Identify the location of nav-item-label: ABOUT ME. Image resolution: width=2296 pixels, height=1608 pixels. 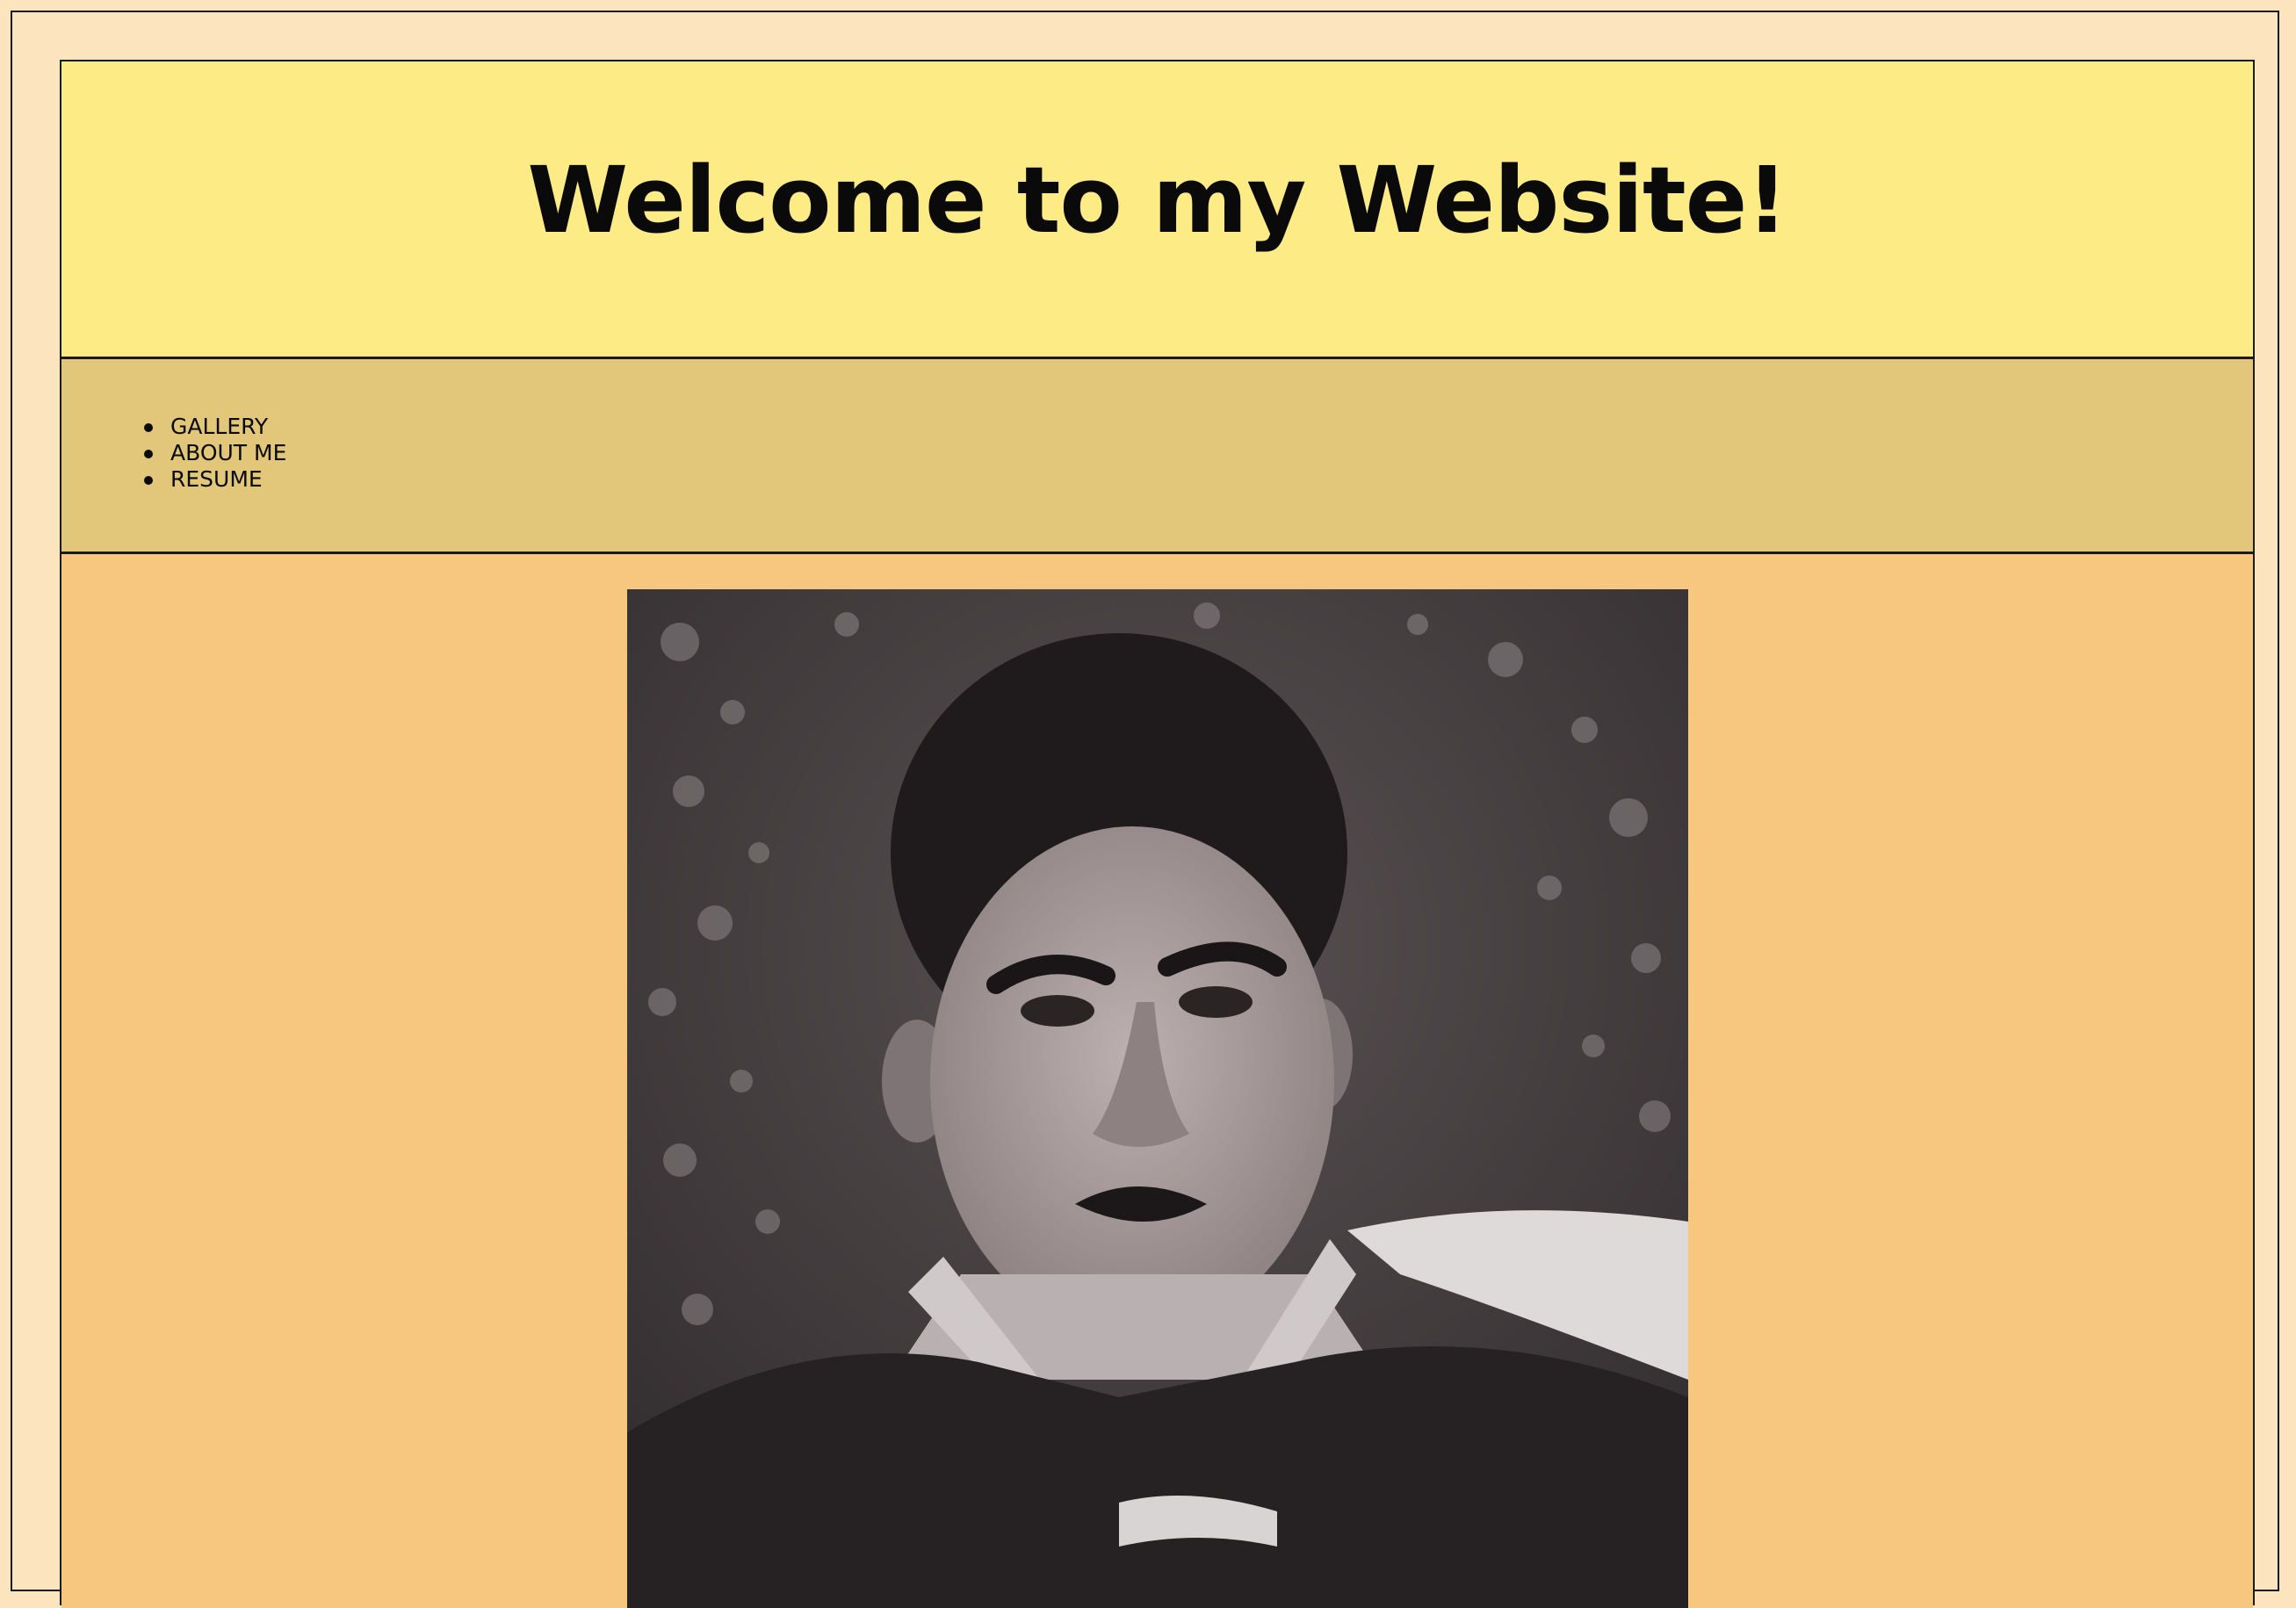
(229, 453).